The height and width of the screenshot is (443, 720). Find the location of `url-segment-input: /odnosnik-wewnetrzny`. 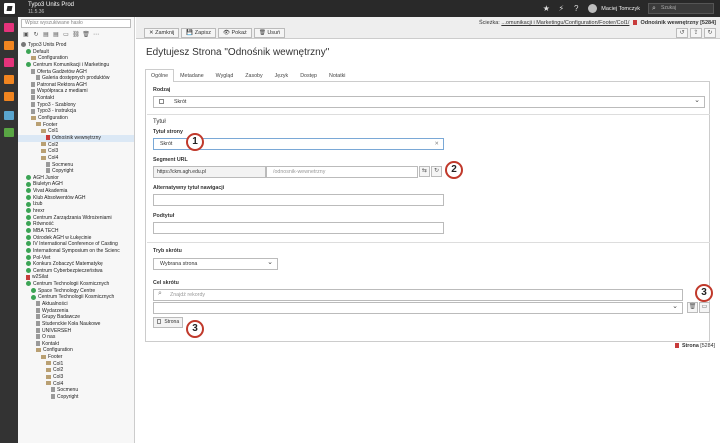

url-segment-input: /odnosnik-wewnetrzny is located at coordinates (342, 172).